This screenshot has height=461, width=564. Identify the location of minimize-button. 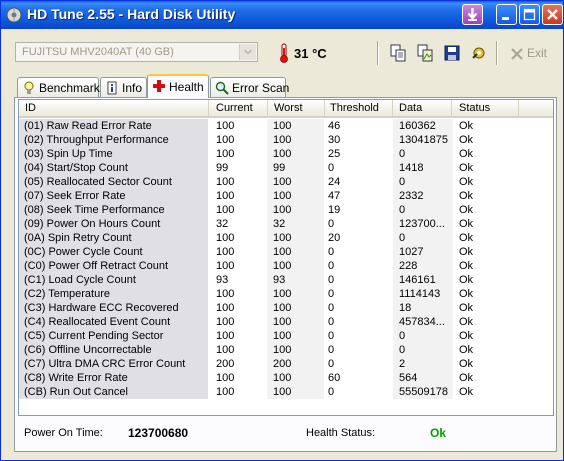
(506, 14).